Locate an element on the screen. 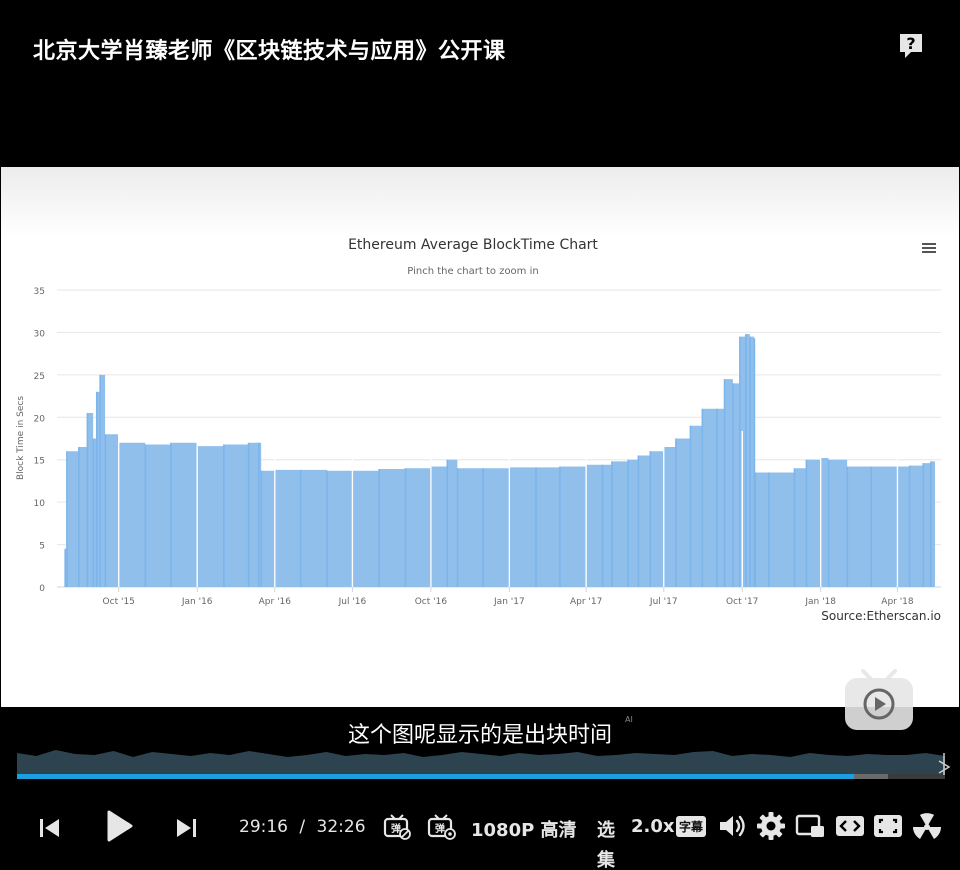  widescreen-icon is located at coordinates (850, 826).